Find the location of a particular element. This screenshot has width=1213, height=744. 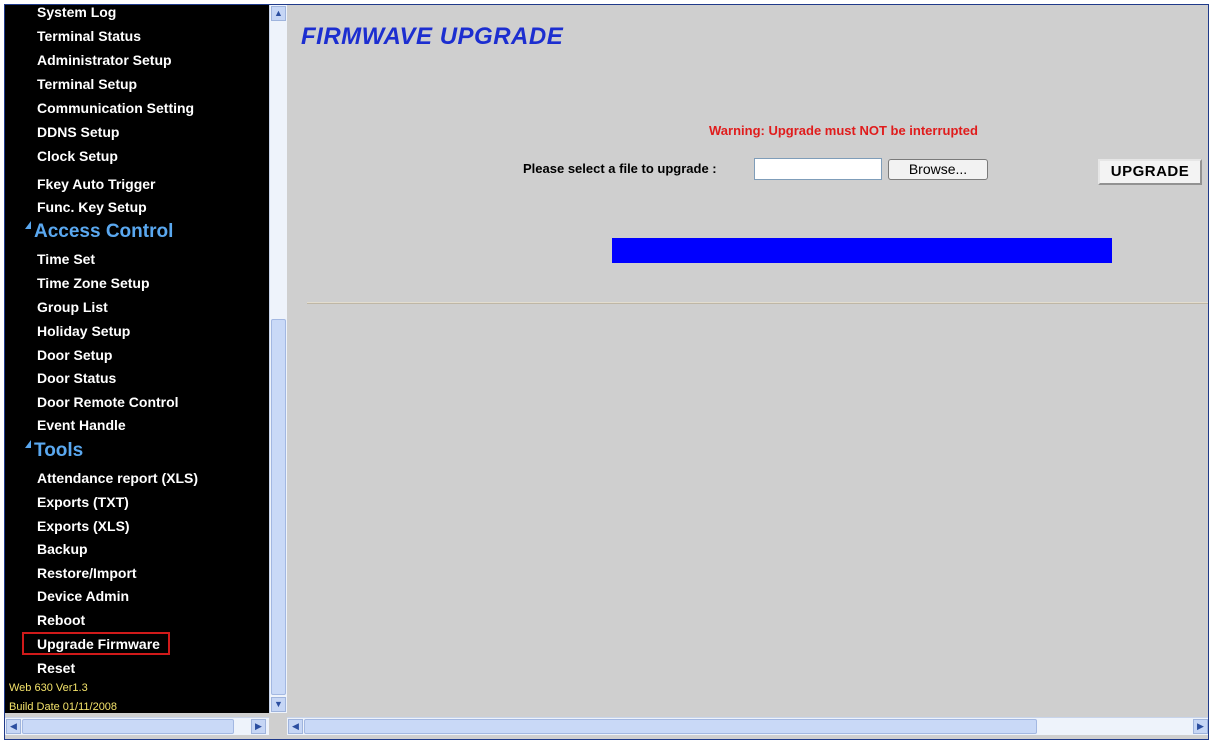

version-text: Web 630 Ver1.3 is located at coordinates (48, 688).